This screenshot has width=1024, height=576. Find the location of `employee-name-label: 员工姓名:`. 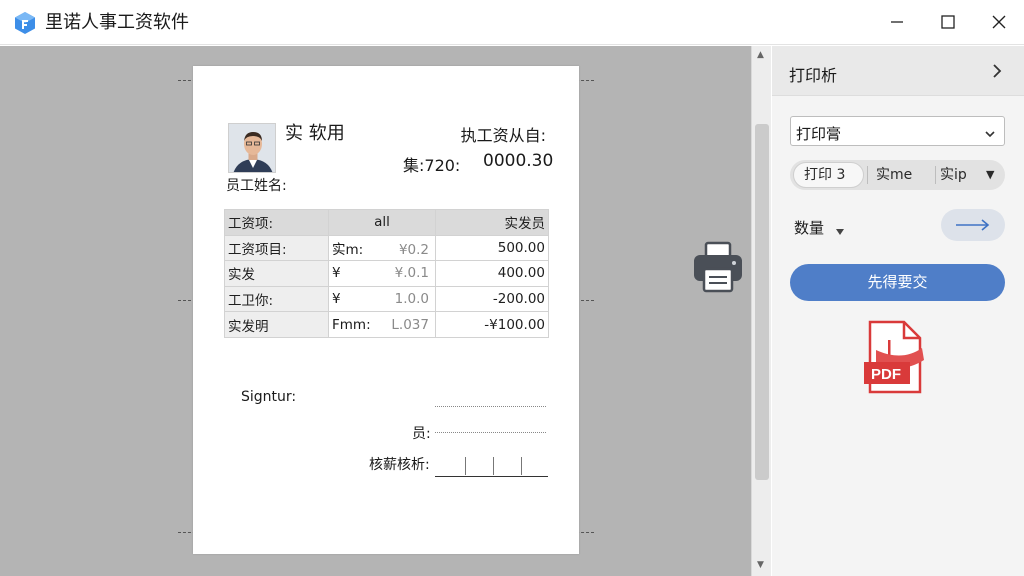

employee-name-label: 员工姓名: is located at coordinates (256, 186).